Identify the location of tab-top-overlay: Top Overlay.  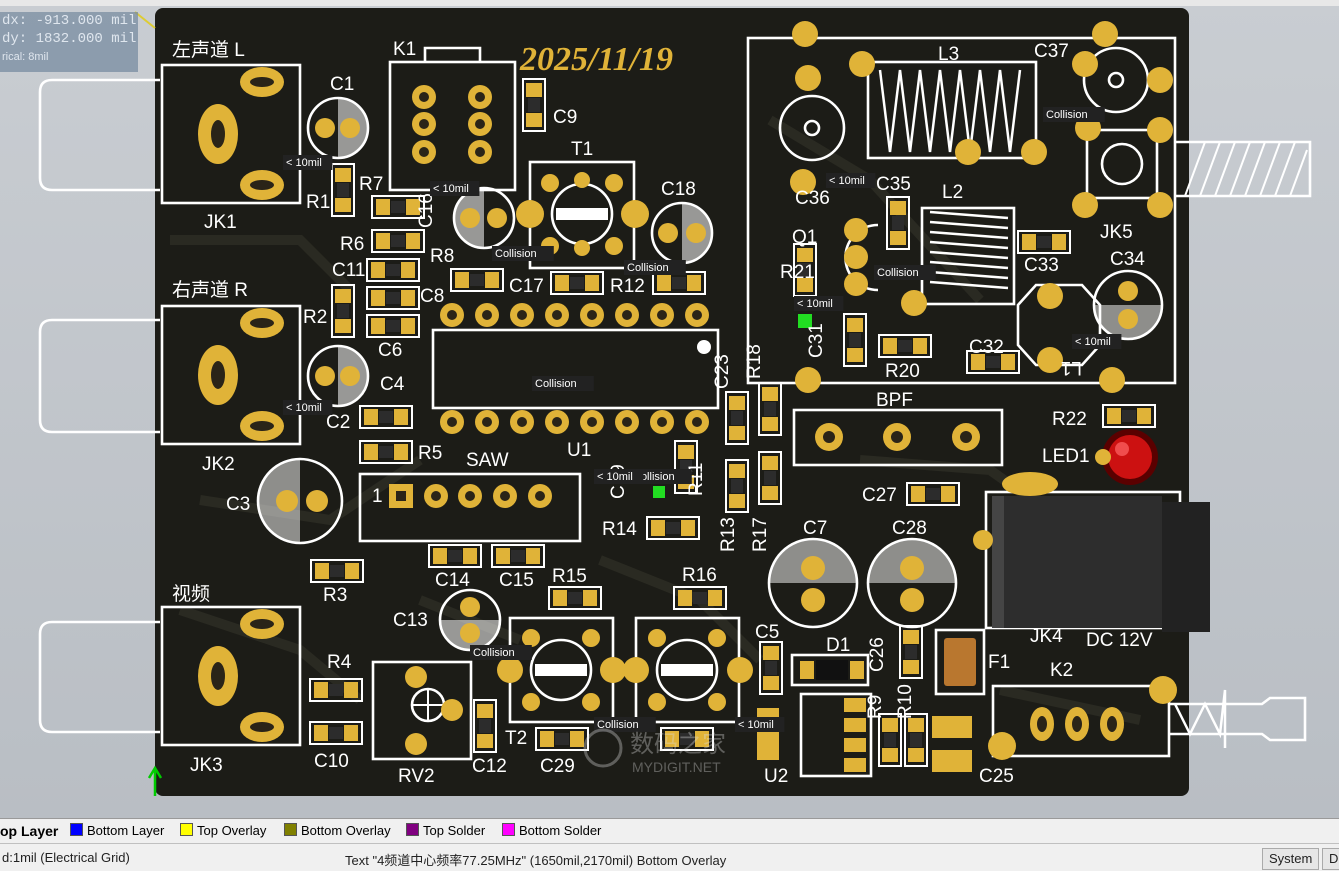
(223, 831).